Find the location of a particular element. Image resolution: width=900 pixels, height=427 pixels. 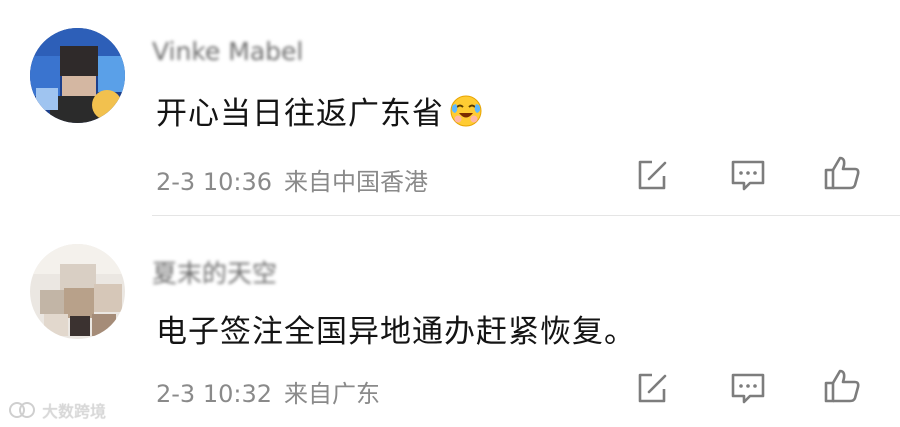

comment-meta: 2-3 10:32 来自广东 is located at coordinates (268, 391).